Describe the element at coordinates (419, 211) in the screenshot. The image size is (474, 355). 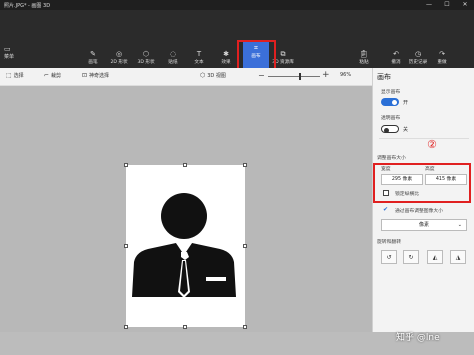
I see `resize-image-label: 通过画布调整图像大小` at that location.